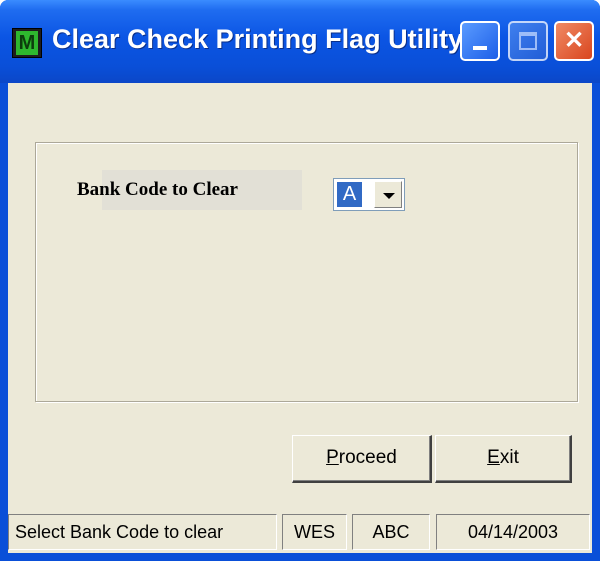 This screenshot has width=600, height=561. I want to click on title-bar: M Clear Check Printing Flag Utility ✕, so click(300, 41).